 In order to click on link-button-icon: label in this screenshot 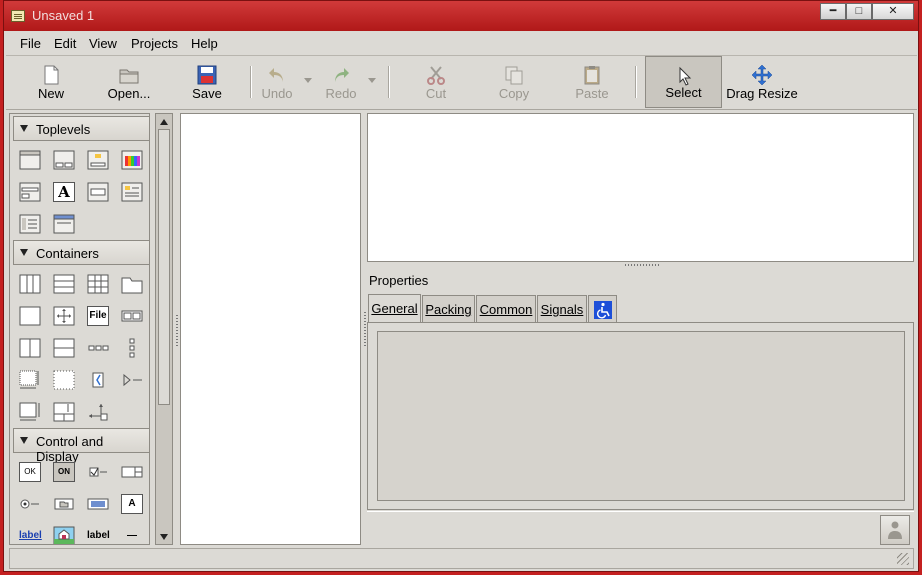, I will do `click(30, 535)`.